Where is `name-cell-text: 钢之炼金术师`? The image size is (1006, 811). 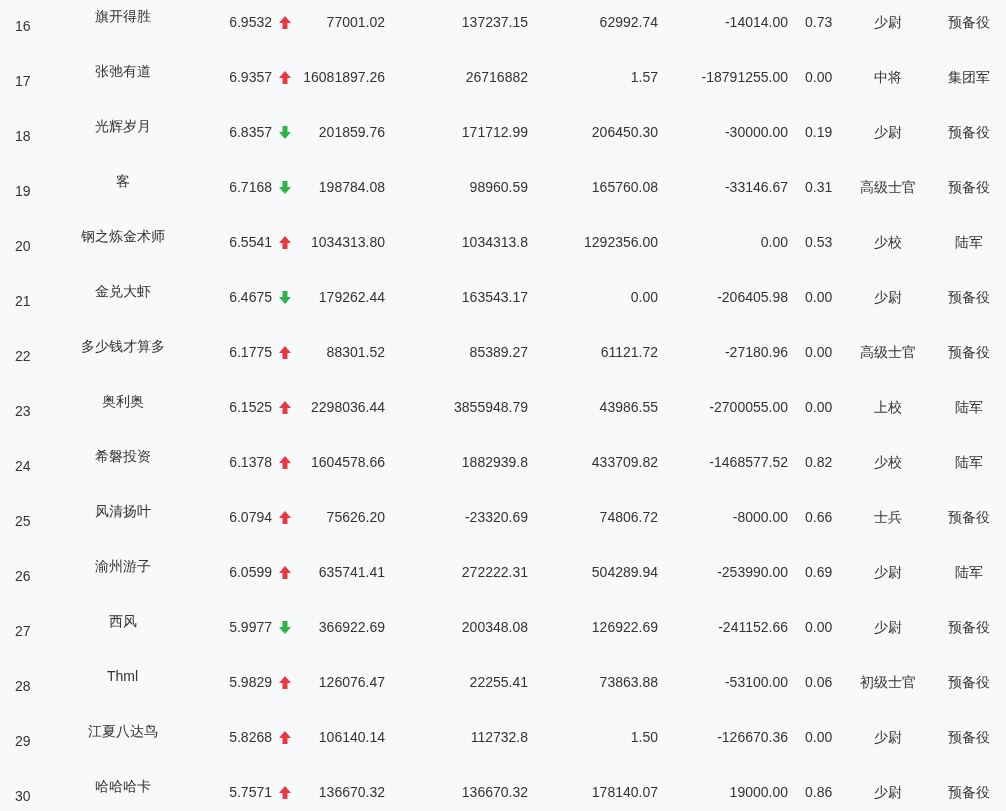
name-cell-text: 钢之炼金术师 is located at coordinates (122, 236).